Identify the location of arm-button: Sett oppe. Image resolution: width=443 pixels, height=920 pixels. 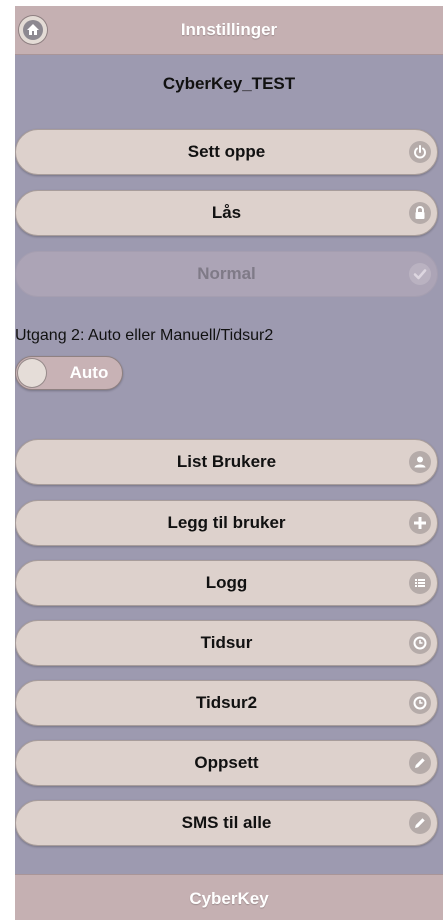
(226, 152).